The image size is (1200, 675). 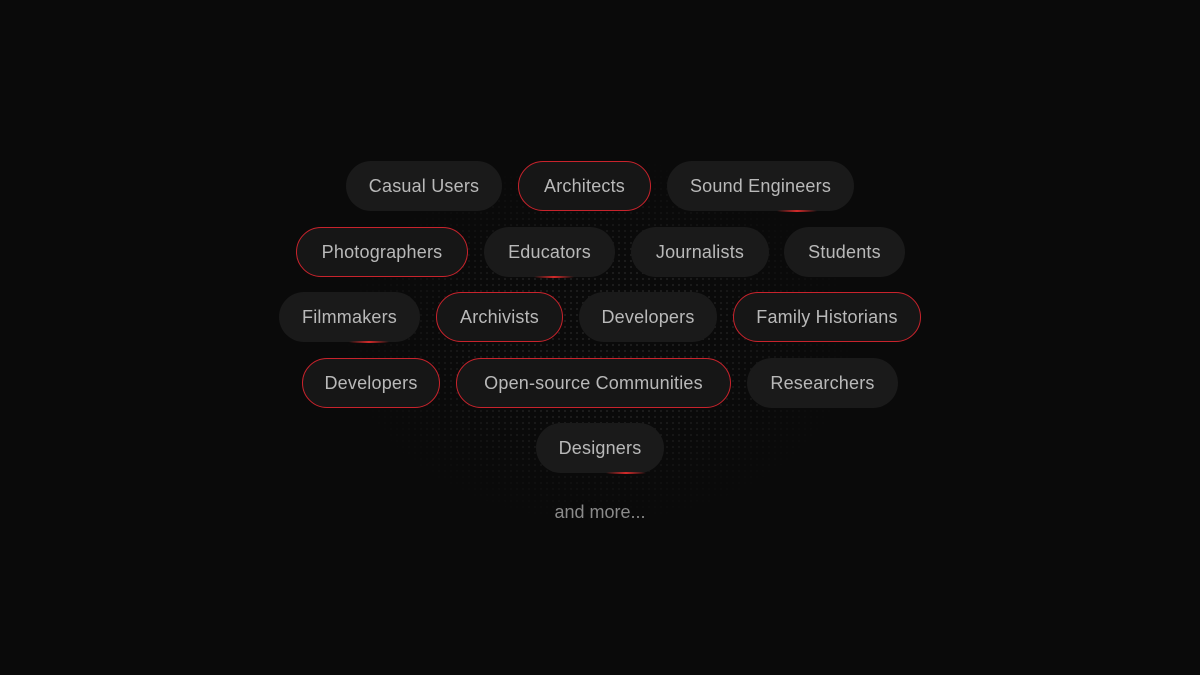 I want to click on tag-label: Students, so click(x=844, y=251).